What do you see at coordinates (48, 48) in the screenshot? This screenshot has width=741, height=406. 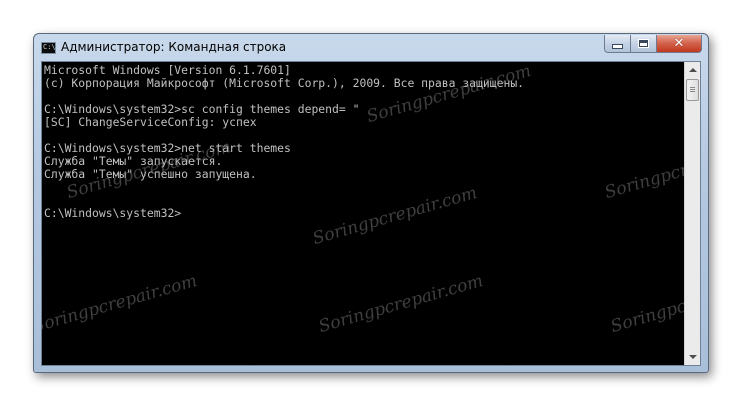 I see `command-prompt-icon: C:\` at bounding box center [48, 48].